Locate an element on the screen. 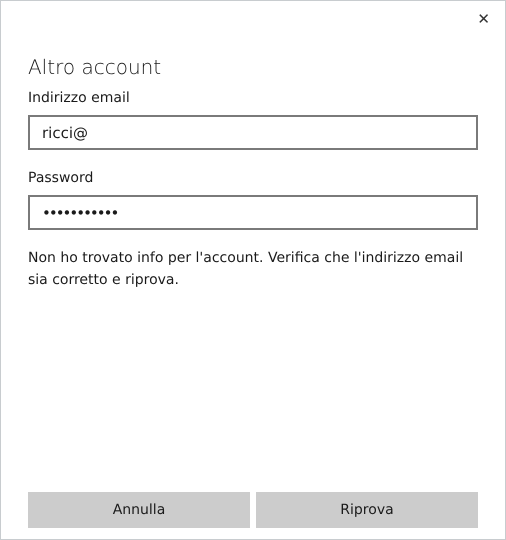  dialog-title: Altro account is located at coordinates (95, 67).